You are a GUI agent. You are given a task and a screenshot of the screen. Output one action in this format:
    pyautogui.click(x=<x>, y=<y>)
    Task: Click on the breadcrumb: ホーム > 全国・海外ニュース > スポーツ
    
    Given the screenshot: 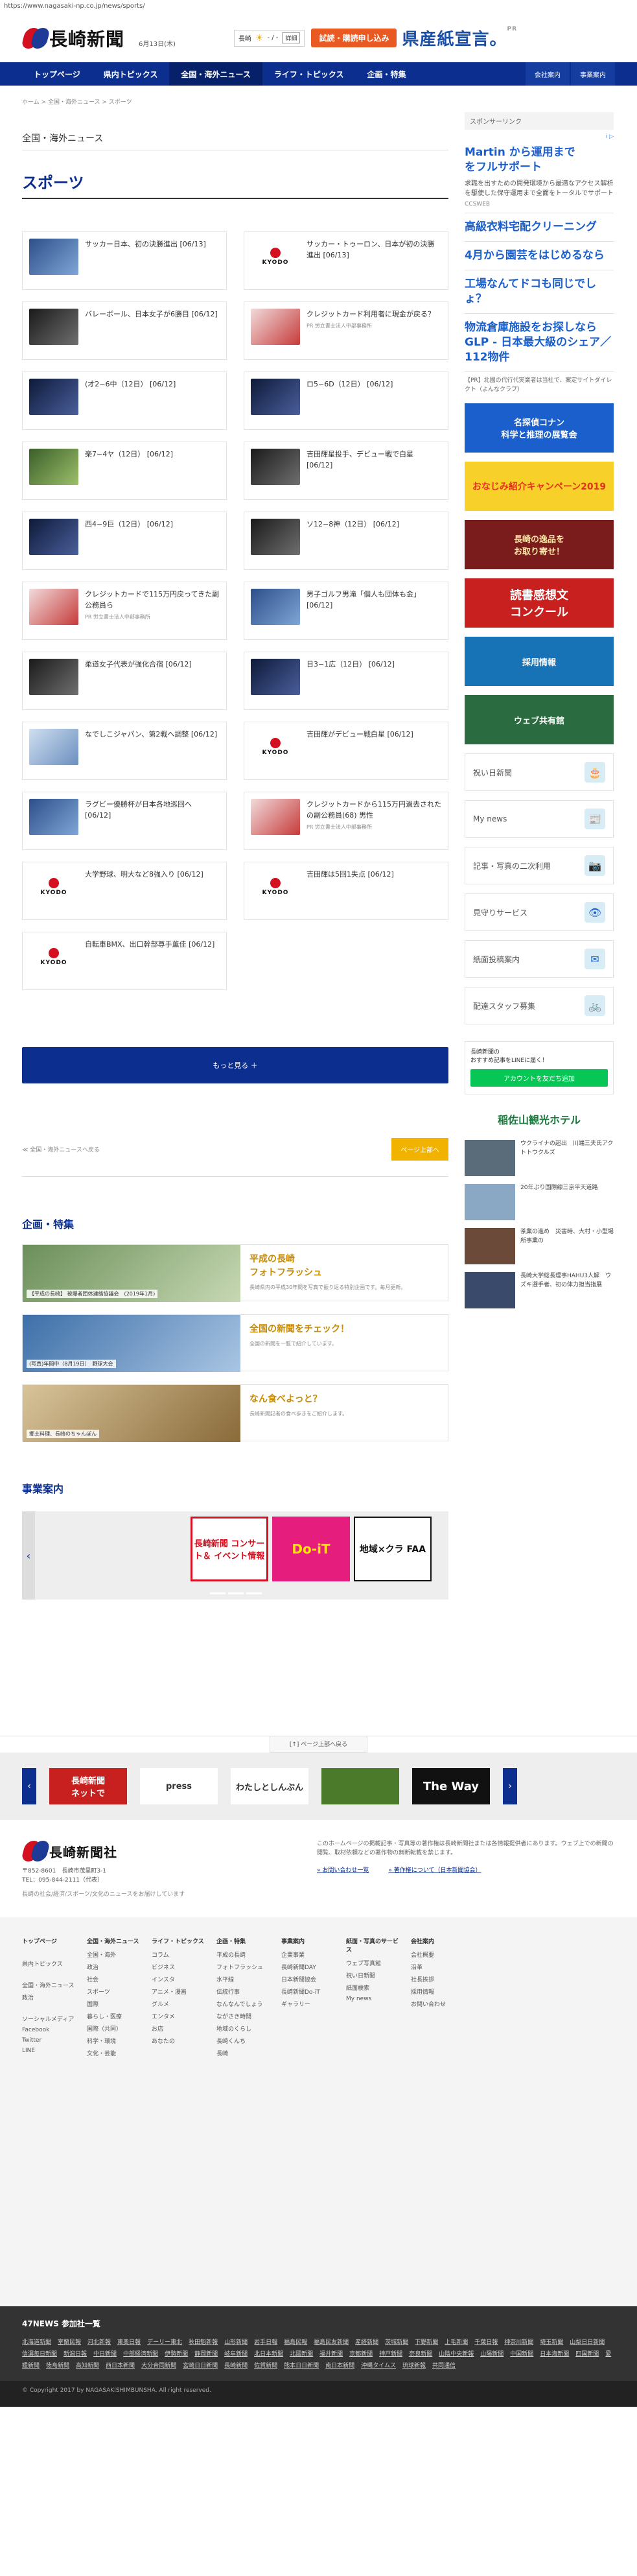 What is the action you would take?
    pyautogui.click(x=318, y=101)
    